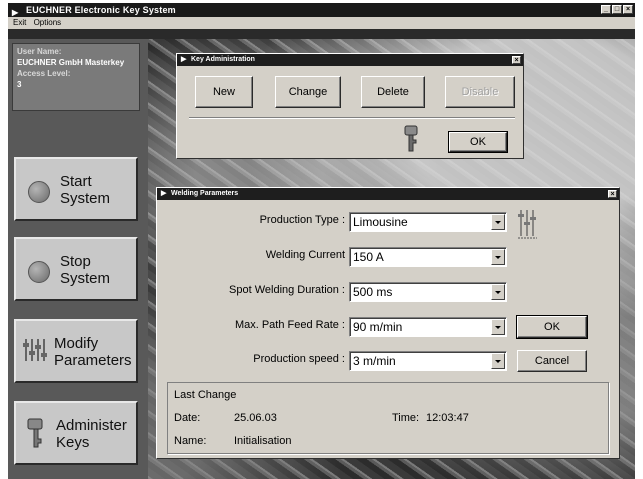 This screenshot has height=479, width=643. What do you see at coordinates (321, 23) in the screenshot?
I see `menu-bar: Exit Options` at bounding box center [321, 23].